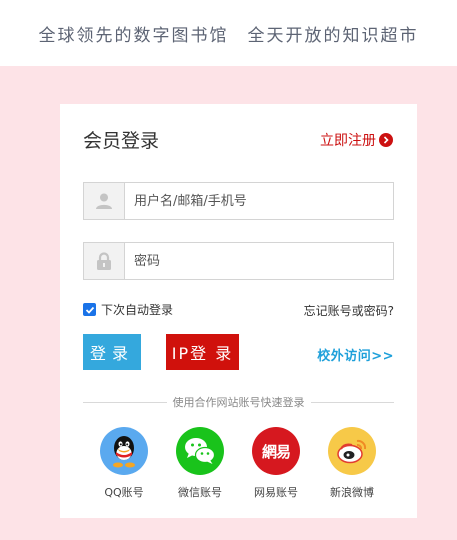 The height and width of the screenshot is (540, 457). What do you see at coordinates (259, 261) in the screenshot?
I see `password-input` at bounding box center [259, 261].